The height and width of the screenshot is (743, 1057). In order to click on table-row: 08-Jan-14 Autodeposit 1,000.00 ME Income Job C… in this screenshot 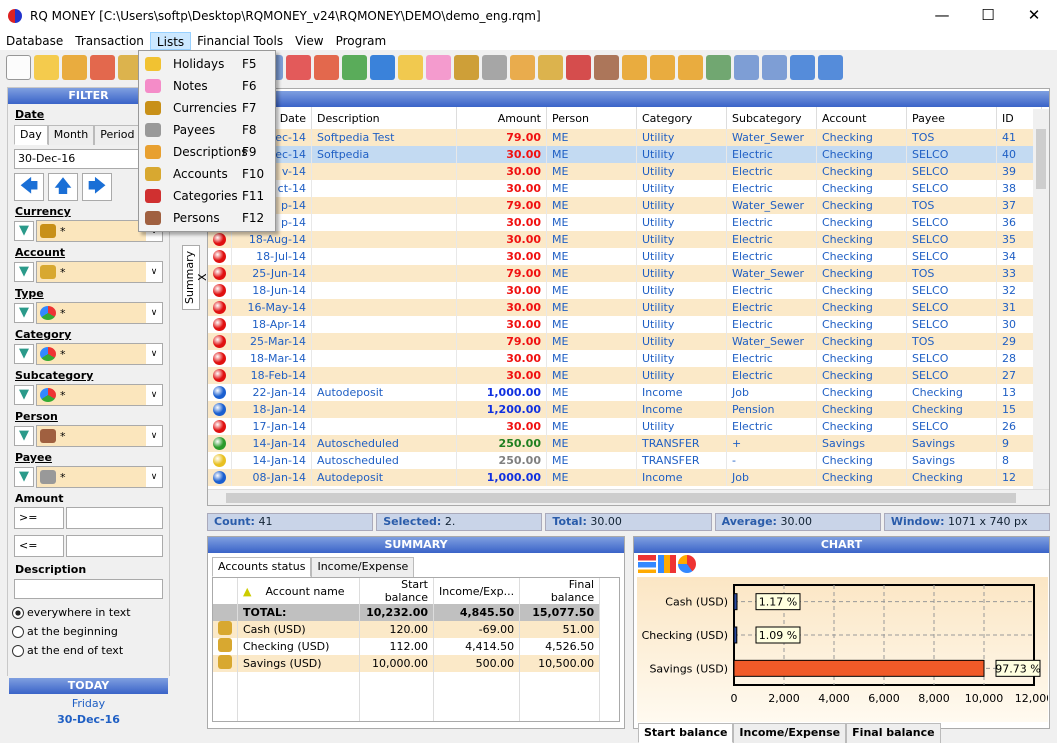, I will do `click(625, 477)`.